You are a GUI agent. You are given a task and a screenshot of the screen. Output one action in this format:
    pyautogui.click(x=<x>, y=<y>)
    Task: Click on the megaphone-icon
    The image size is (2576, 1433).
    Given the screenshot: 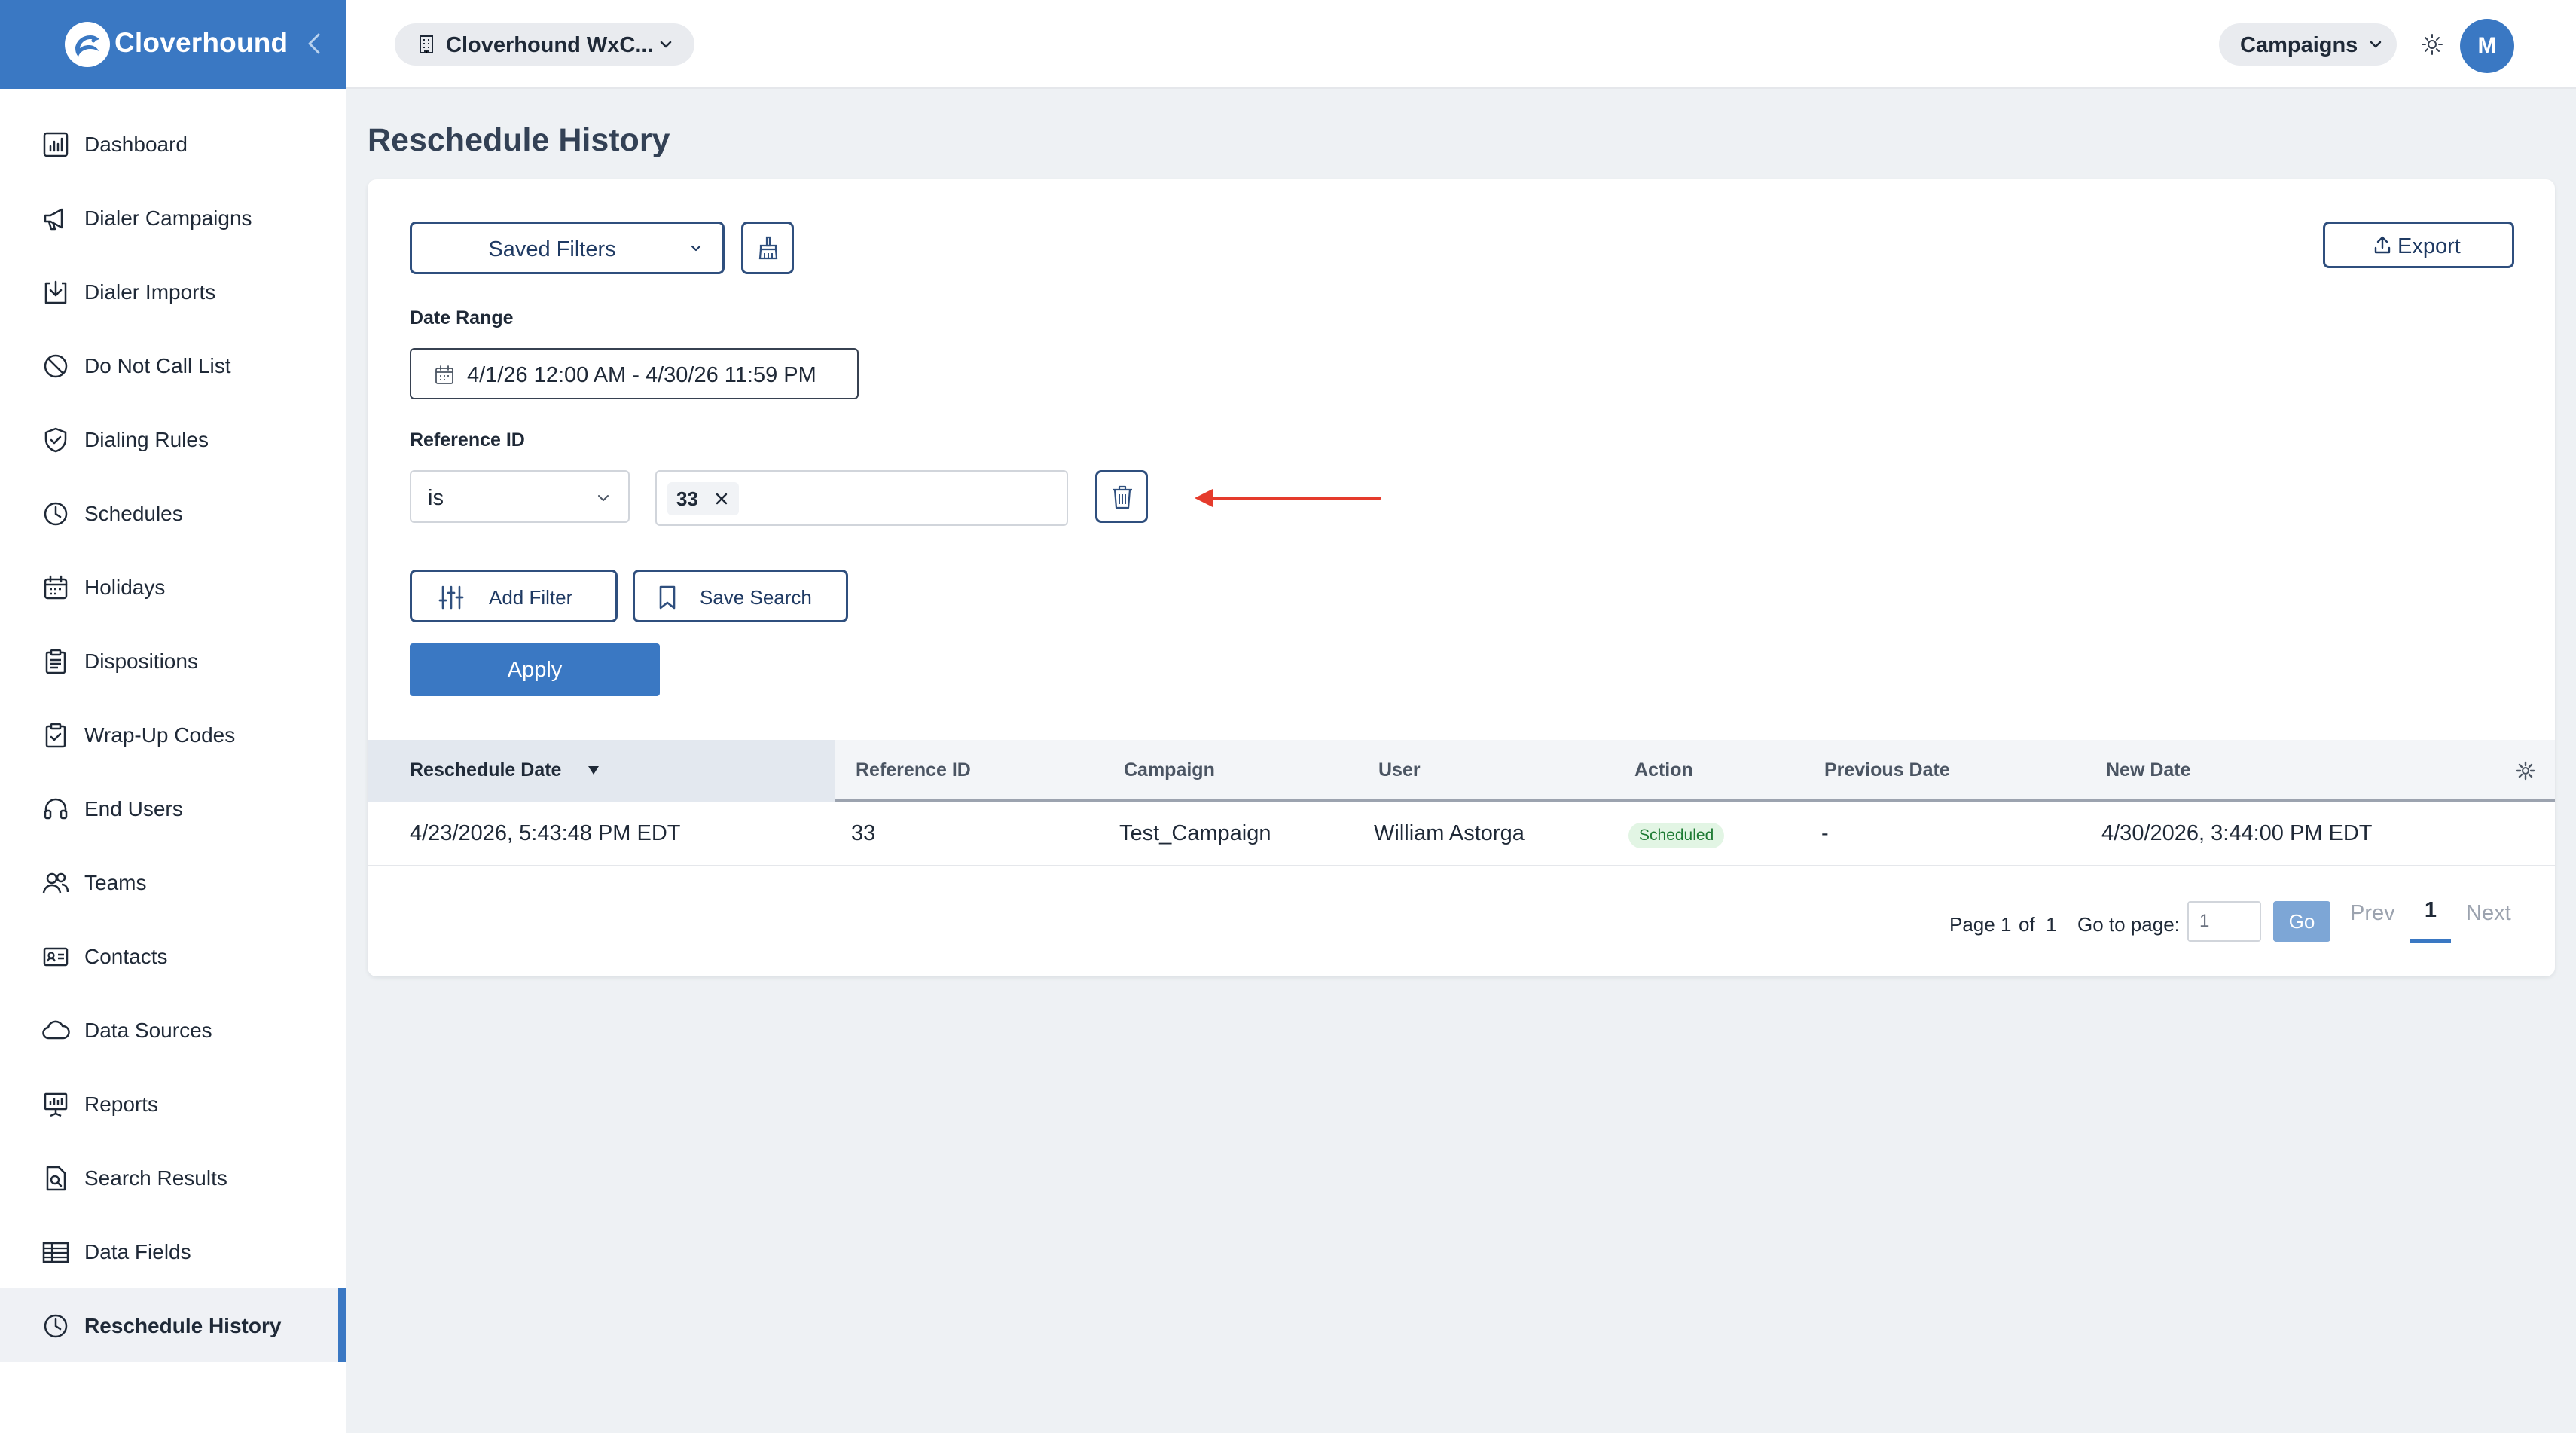 What is the action you would take?
    pyautogui.click(x=56, y=218)
    